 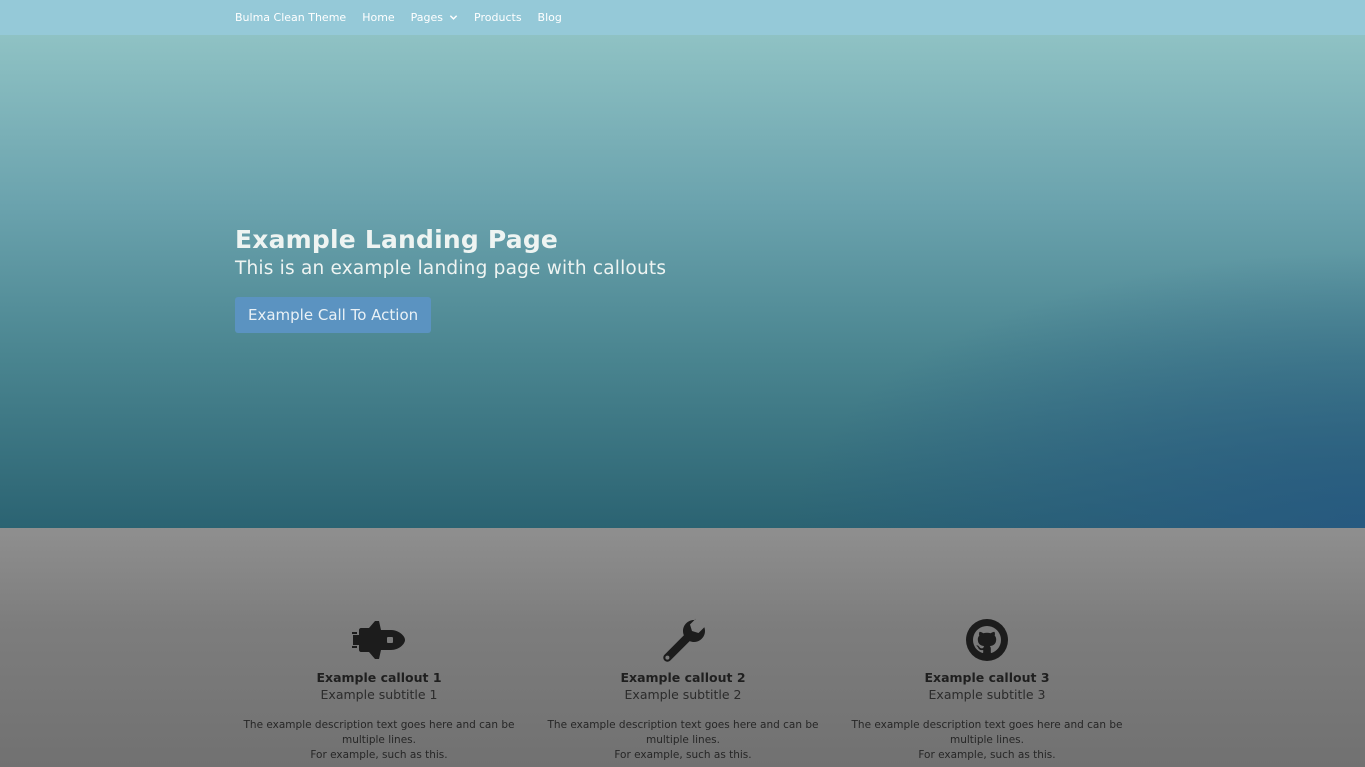 What do you see at coordinates (550, 17) in the screenshot?
I see `nav-item-blog: Blog` at bounding box center [550, 17].